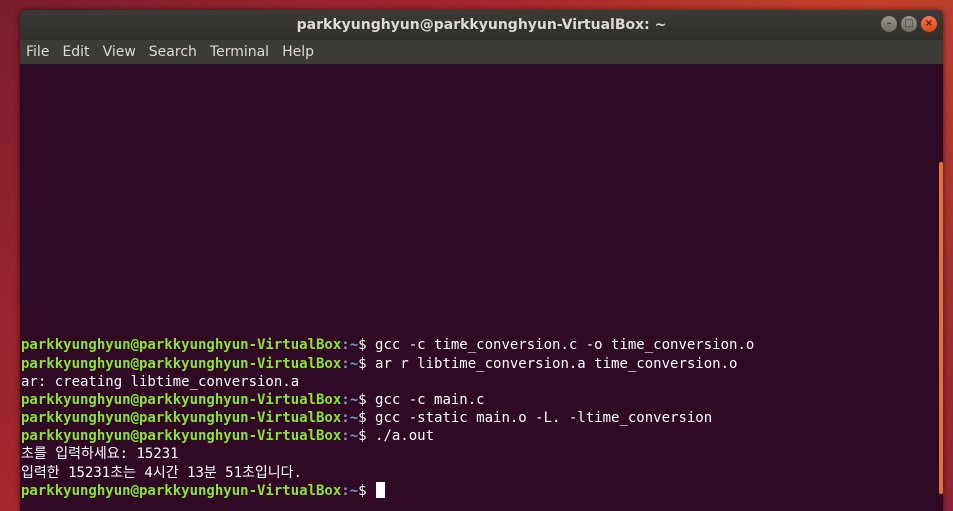  Describe the element at coordinates (929, 24) in the screenshot. I see `close-button: ×` at that location.